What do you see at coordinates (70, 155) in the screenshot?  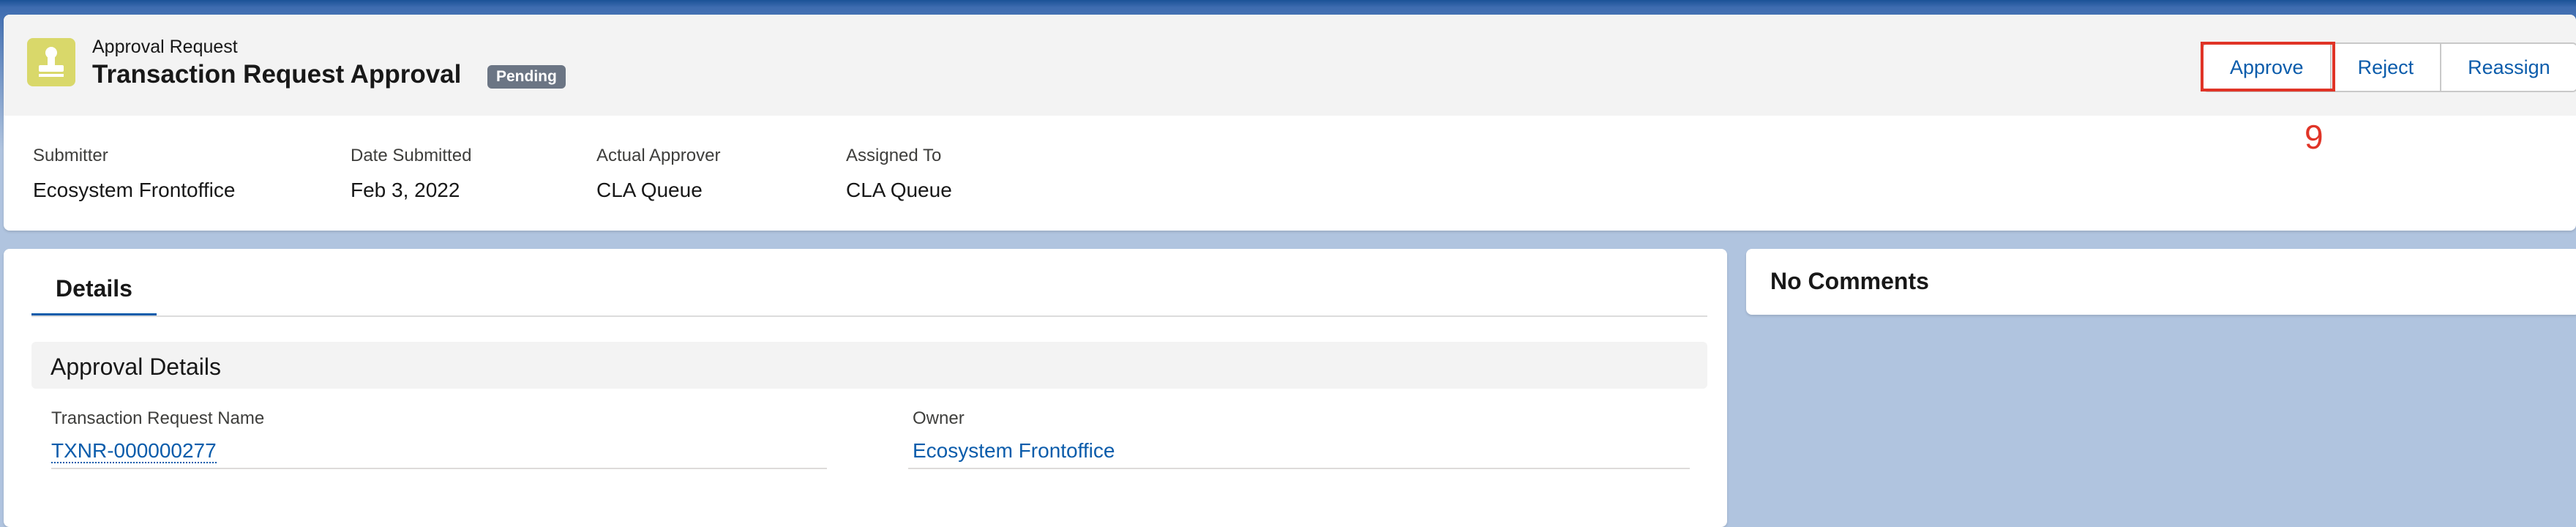 I see `highlight-label-submitter: Submitter` at bounding box center [70, 155].